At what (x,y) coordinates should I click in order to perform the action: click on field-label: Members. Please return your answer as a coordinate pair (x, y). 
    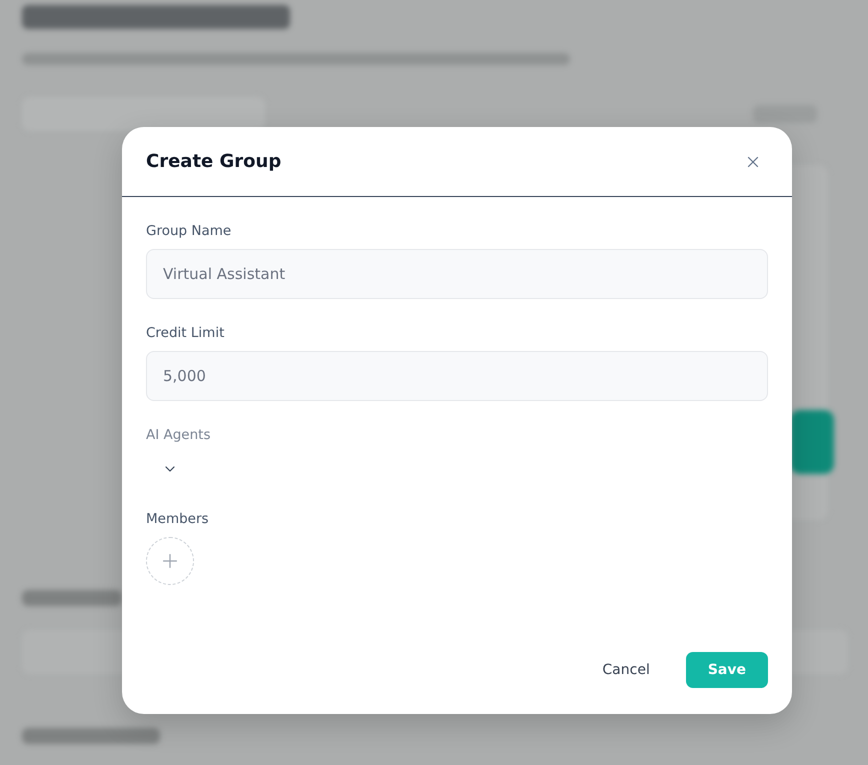
    Looking at the image, I should click on (177, 519).